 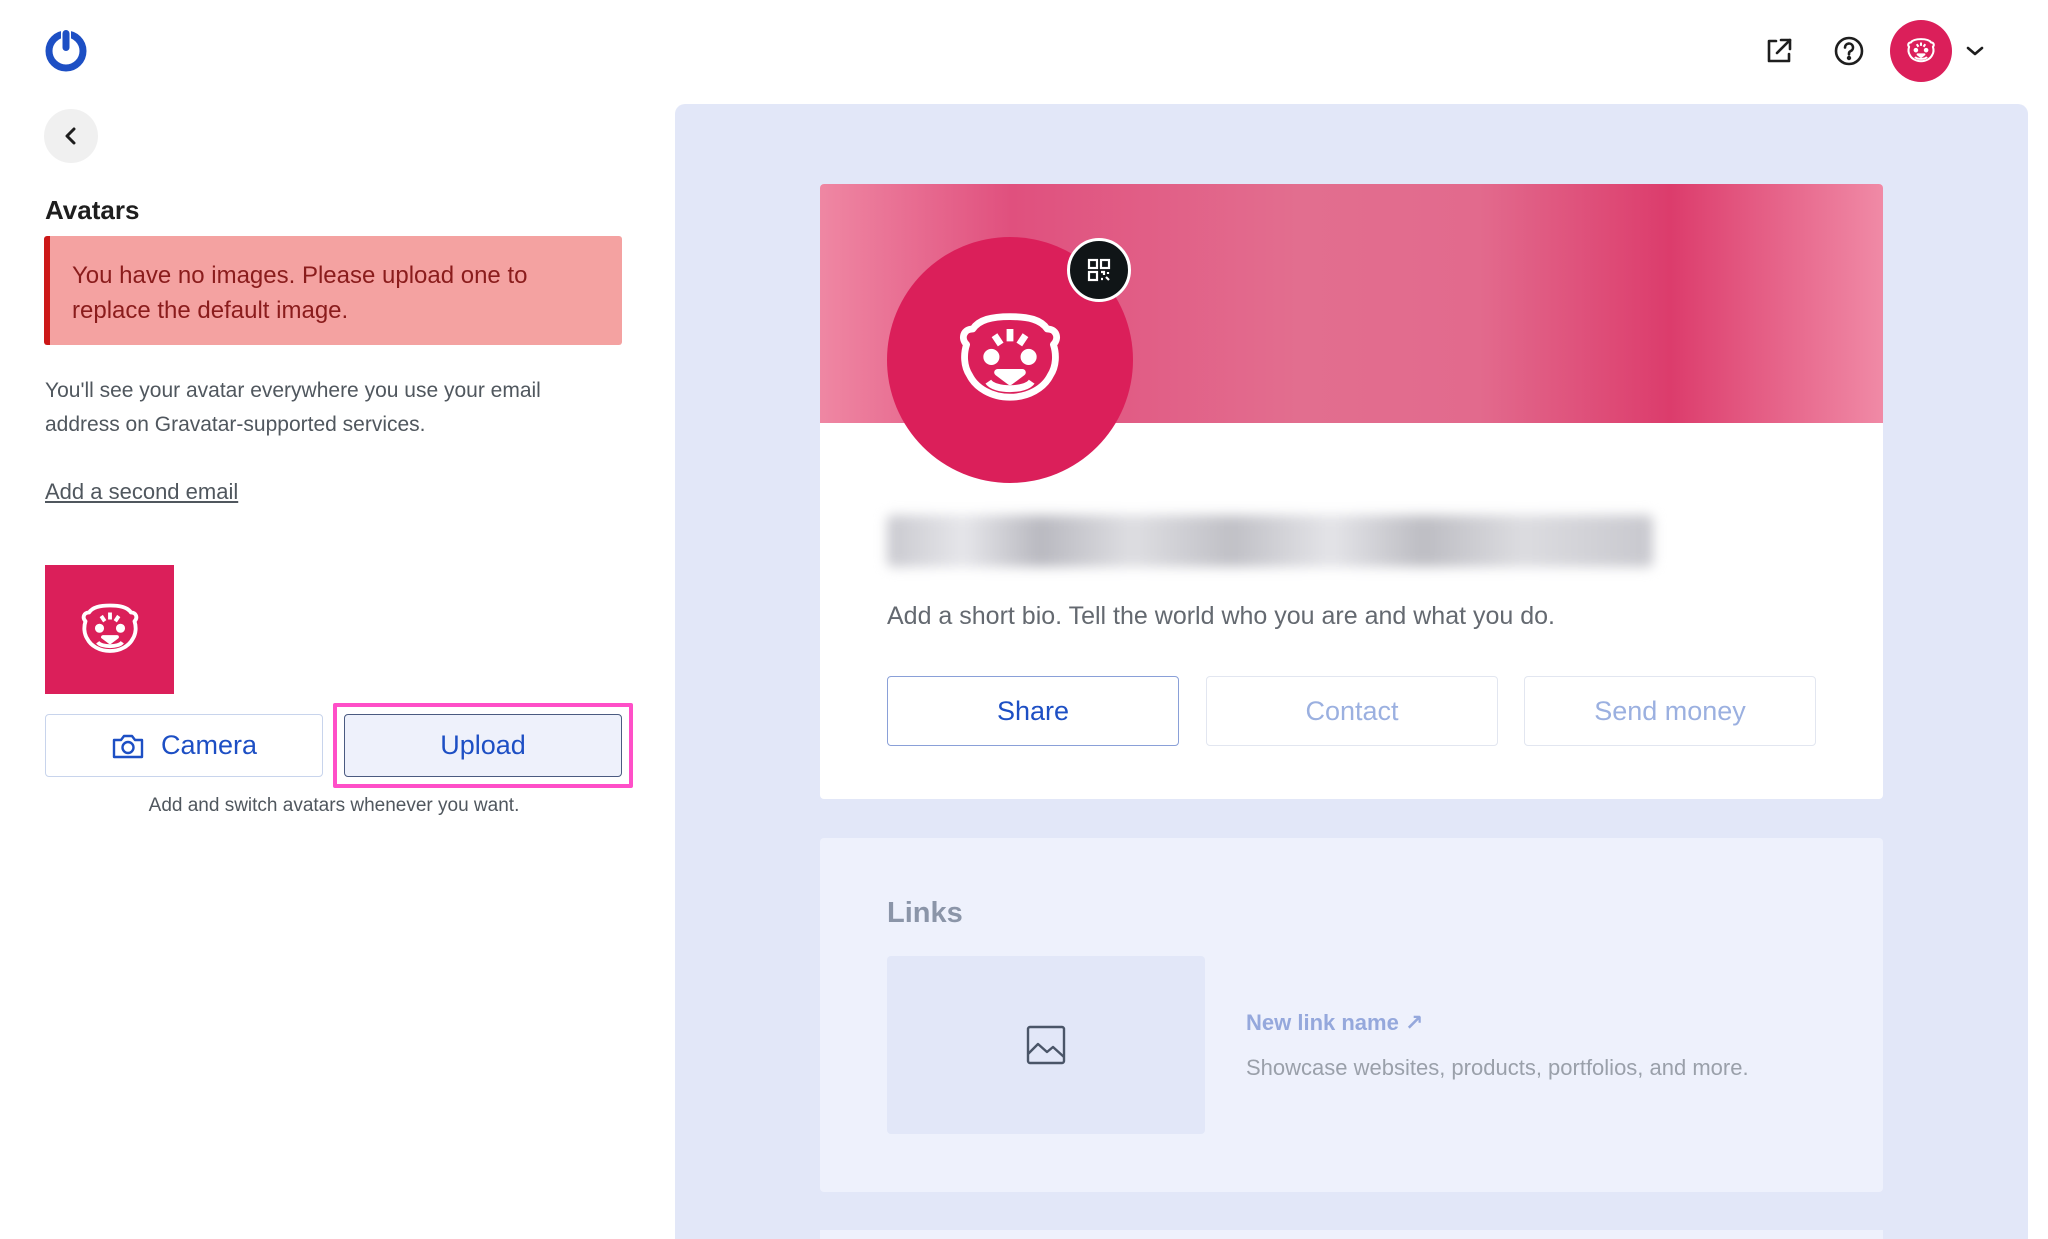 I want to click on gravatar-logo-icon, so click(x=66, y=51).